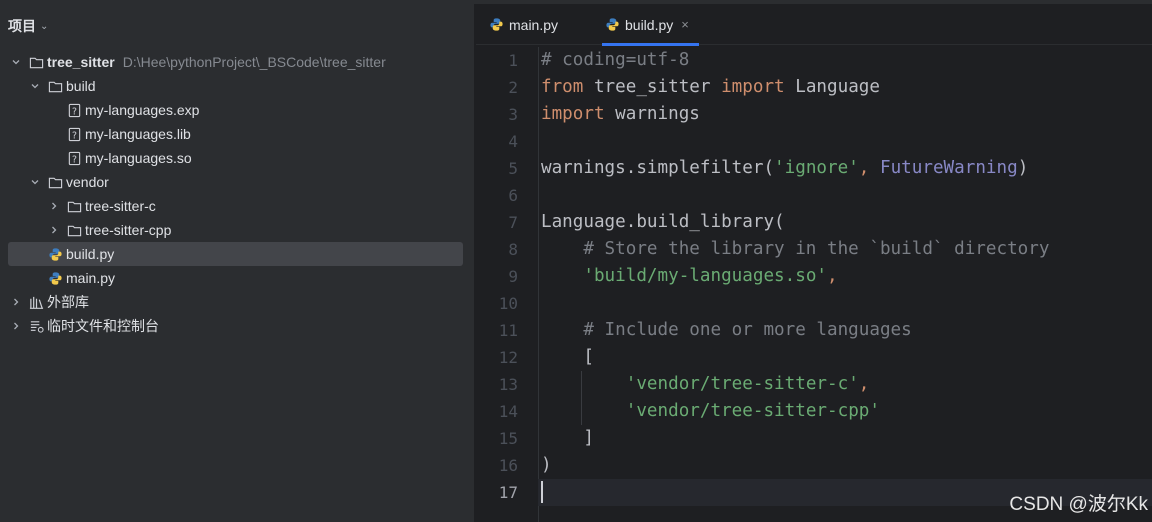  I want to click on project-panel-header: 项目 ⌄, so click(28, 26).